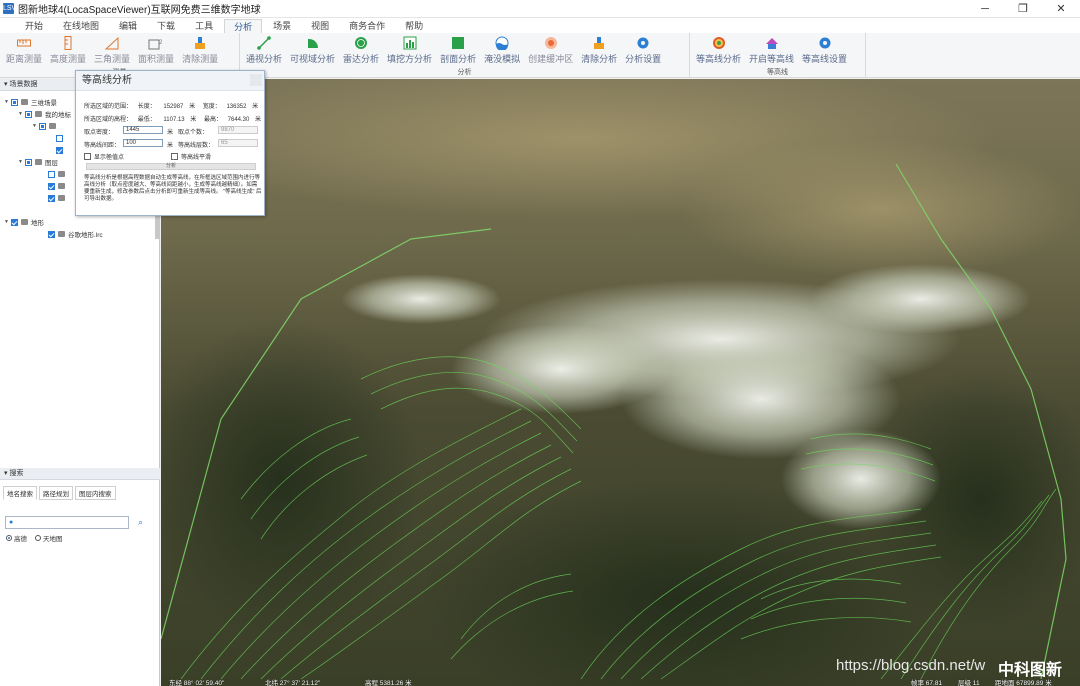 The width and height of the screenshot is (1080, 686). I want to click on smooth-row: 等高线平滑, so click(191, 156).